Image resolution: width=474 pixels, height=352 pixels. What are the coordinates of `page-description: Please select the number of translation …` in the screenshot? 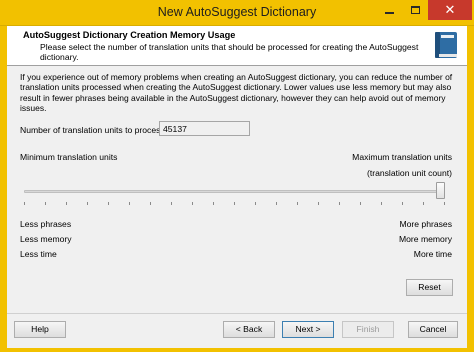 It's located at (229, 52).